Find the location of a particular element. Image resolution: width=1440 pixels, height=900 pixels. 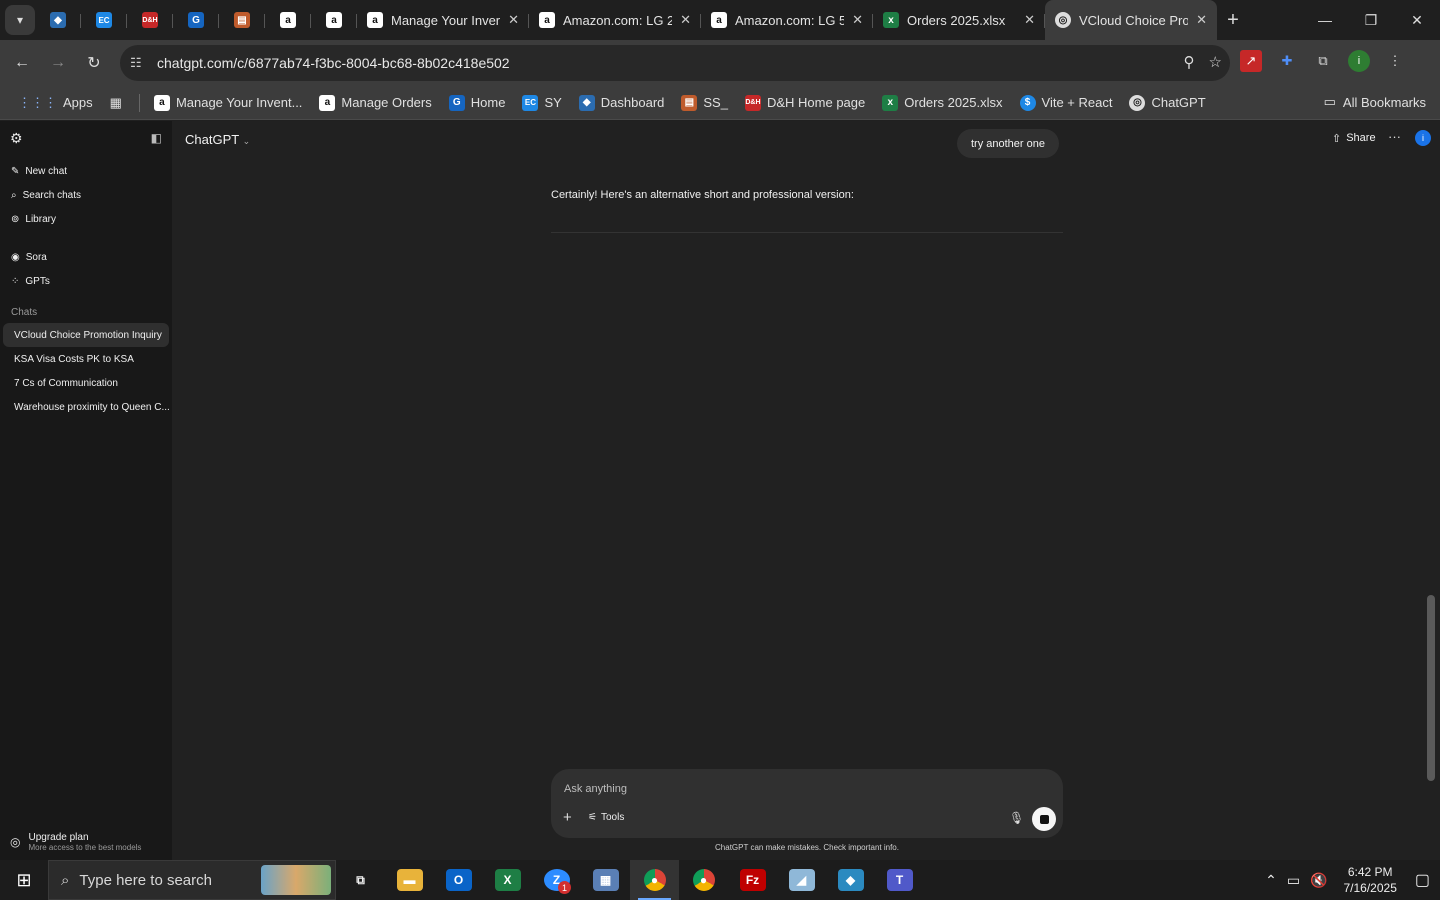

tab-amazon-lg-5: a Amazon.com: LG 5 ✕ is located at coordinates (787, 20).